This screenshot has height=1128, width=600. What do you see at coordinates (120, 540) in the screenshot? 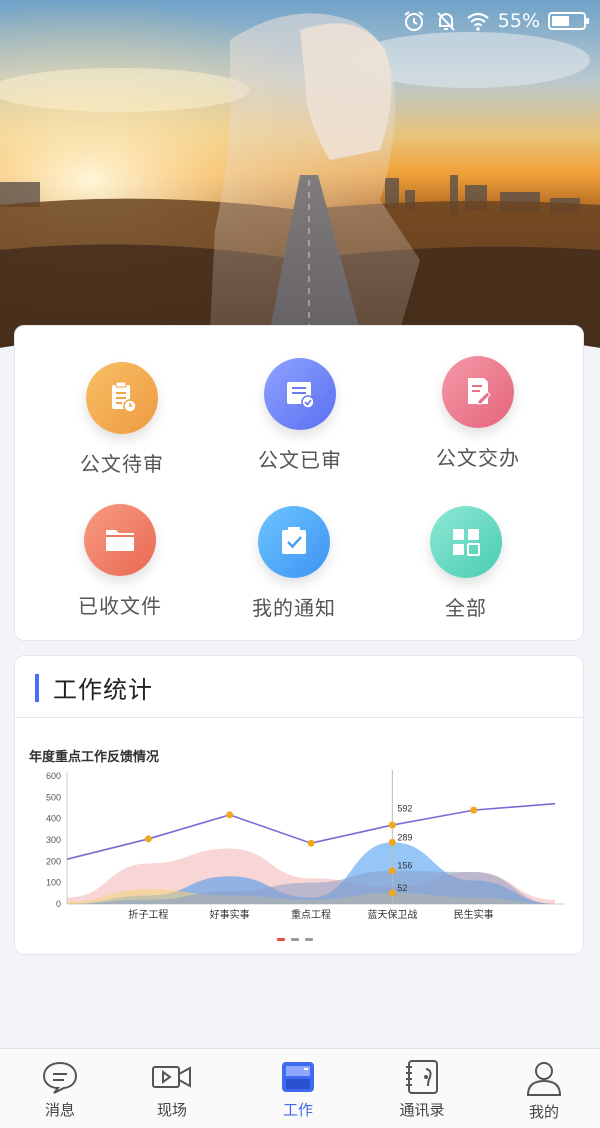
I see `folder-icon` at bounding box center [120, 540].